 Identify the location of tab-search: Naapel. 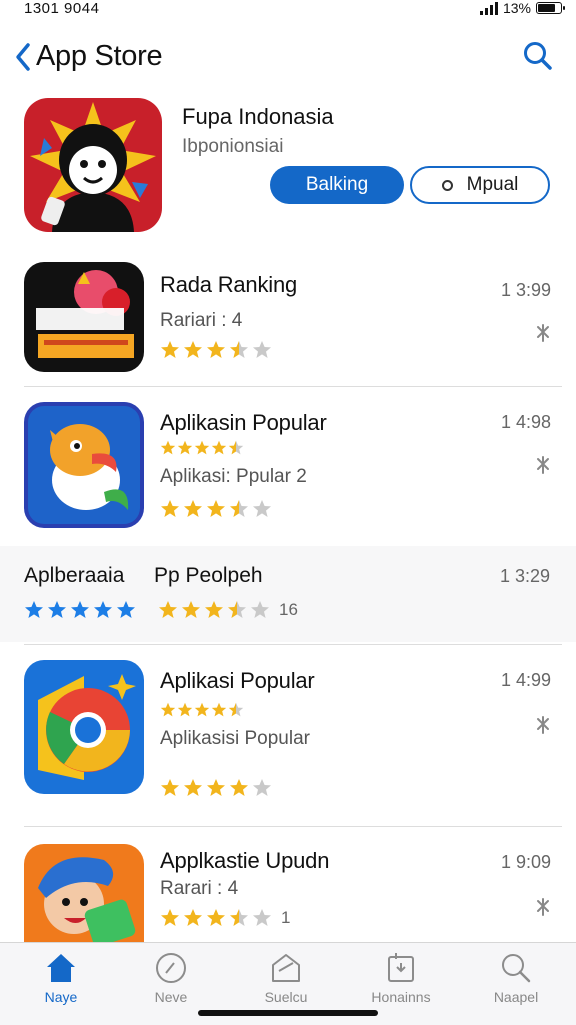
(516, 978).